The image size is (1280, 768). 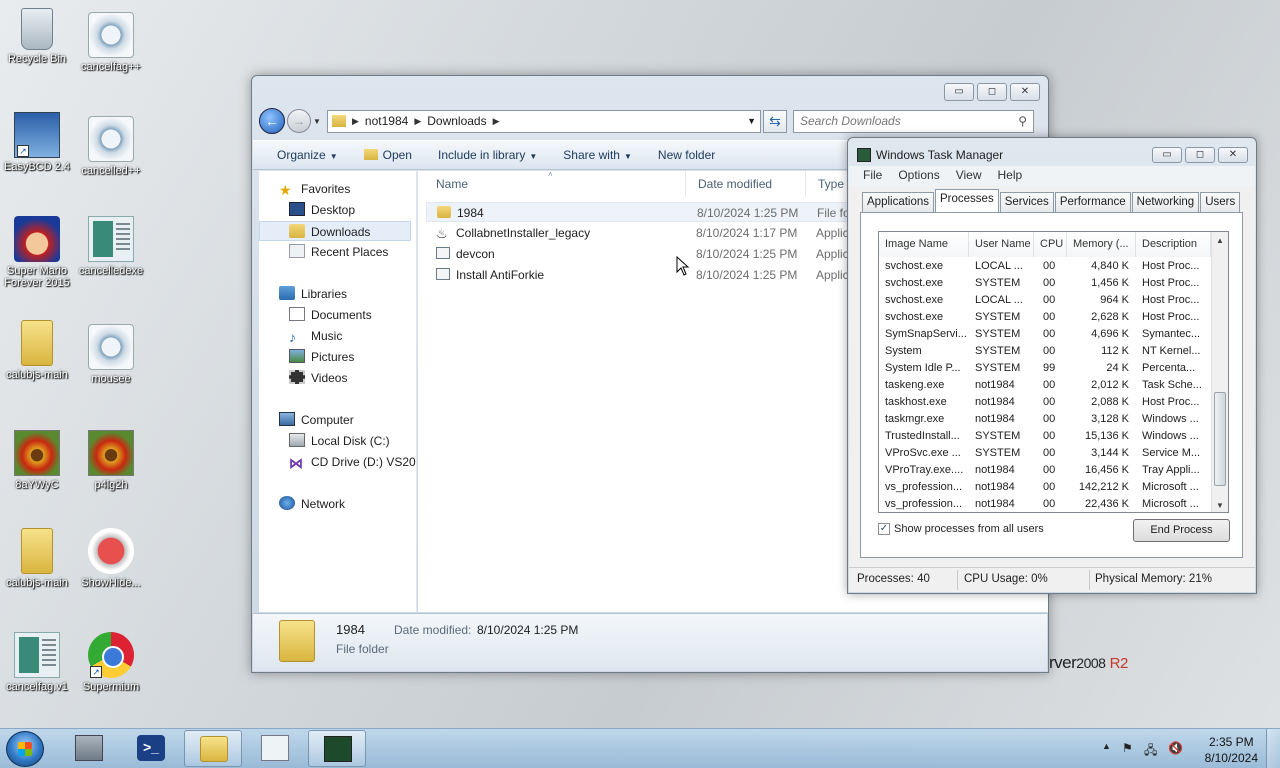 I want to click on network-tray-icon: 🖧, so click(x=1150, y=751).